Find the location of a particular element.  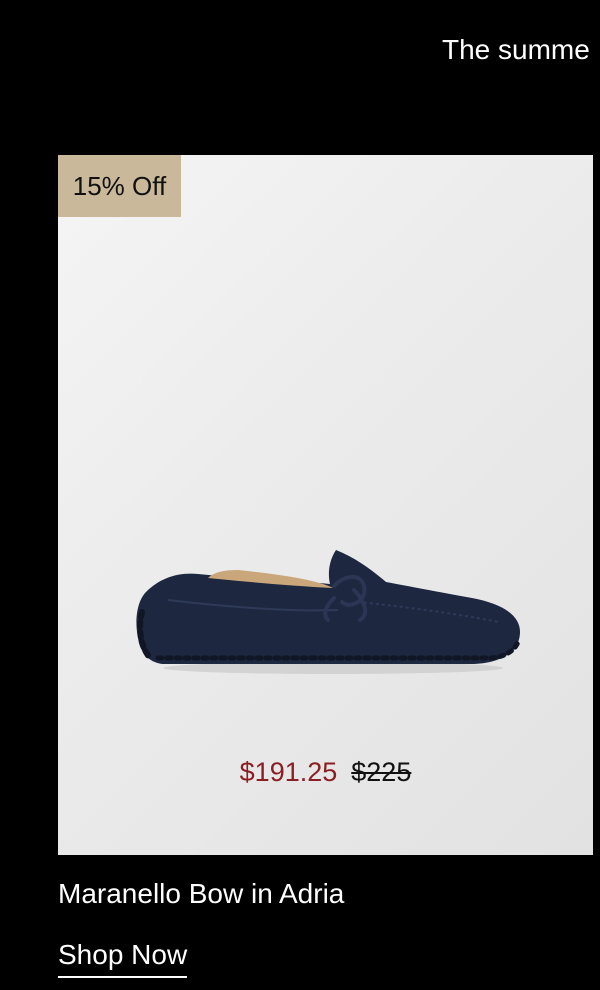

sale-price: $191.25 is located at coordinates (288, 772).